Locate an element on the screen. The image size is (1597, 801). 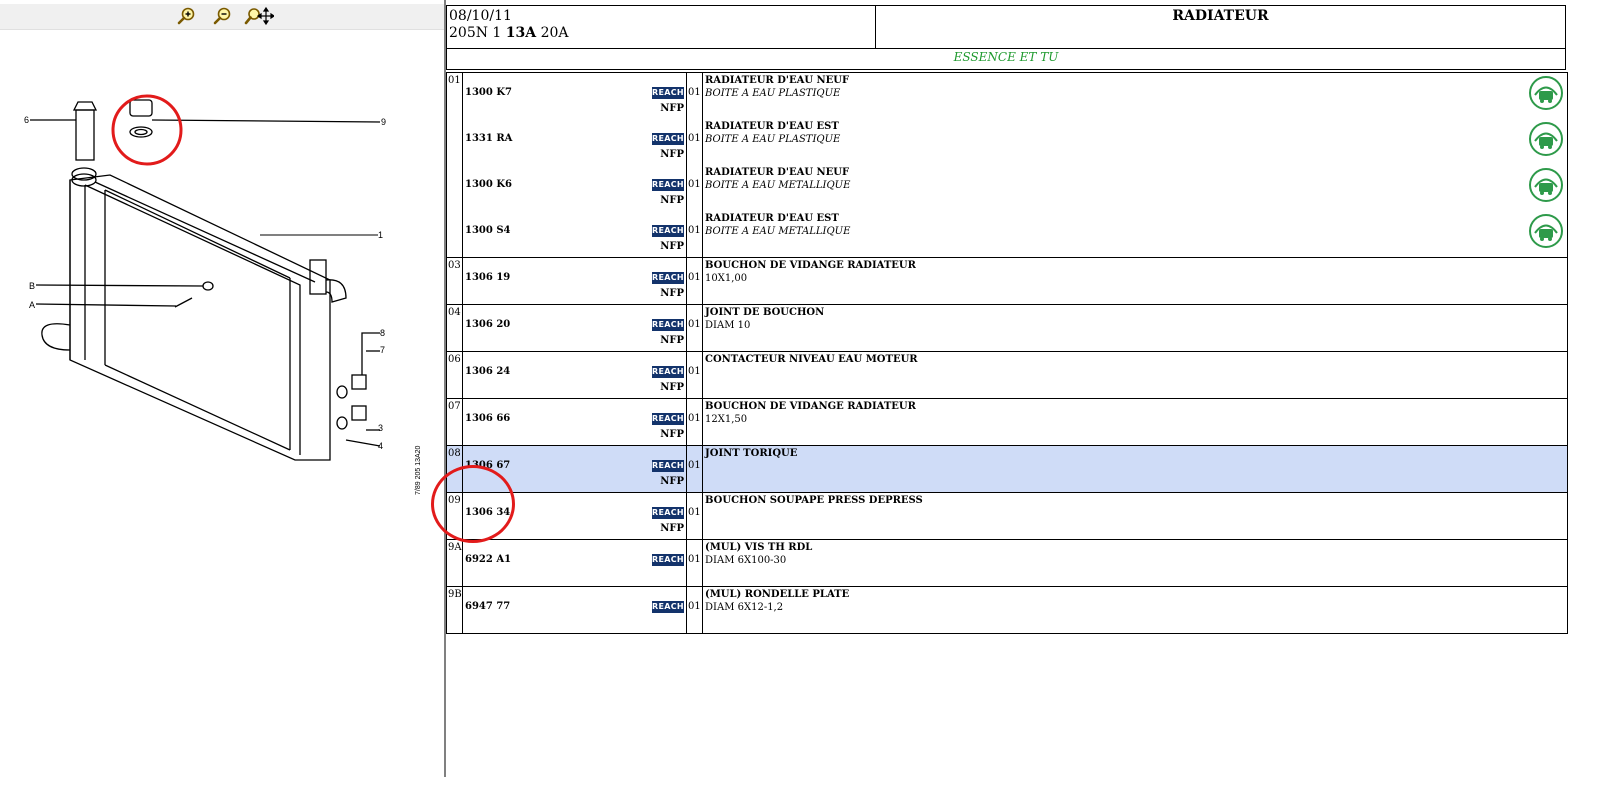
ref-col: 1306 67 REACH NFP is located at coordinates (574, 469).